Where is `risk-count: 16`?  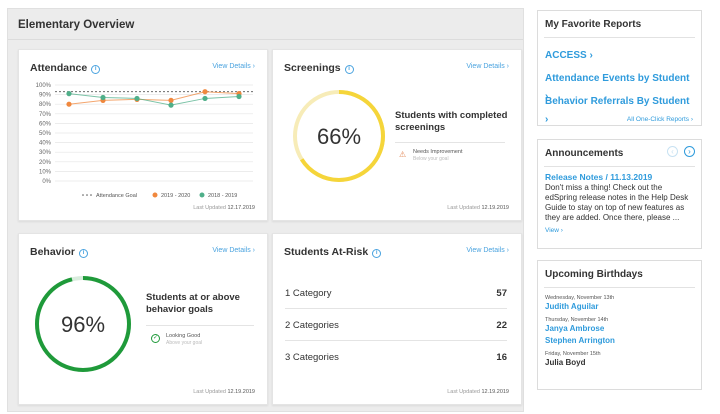 risk-count: 16 is located at coordinates (501, 357).